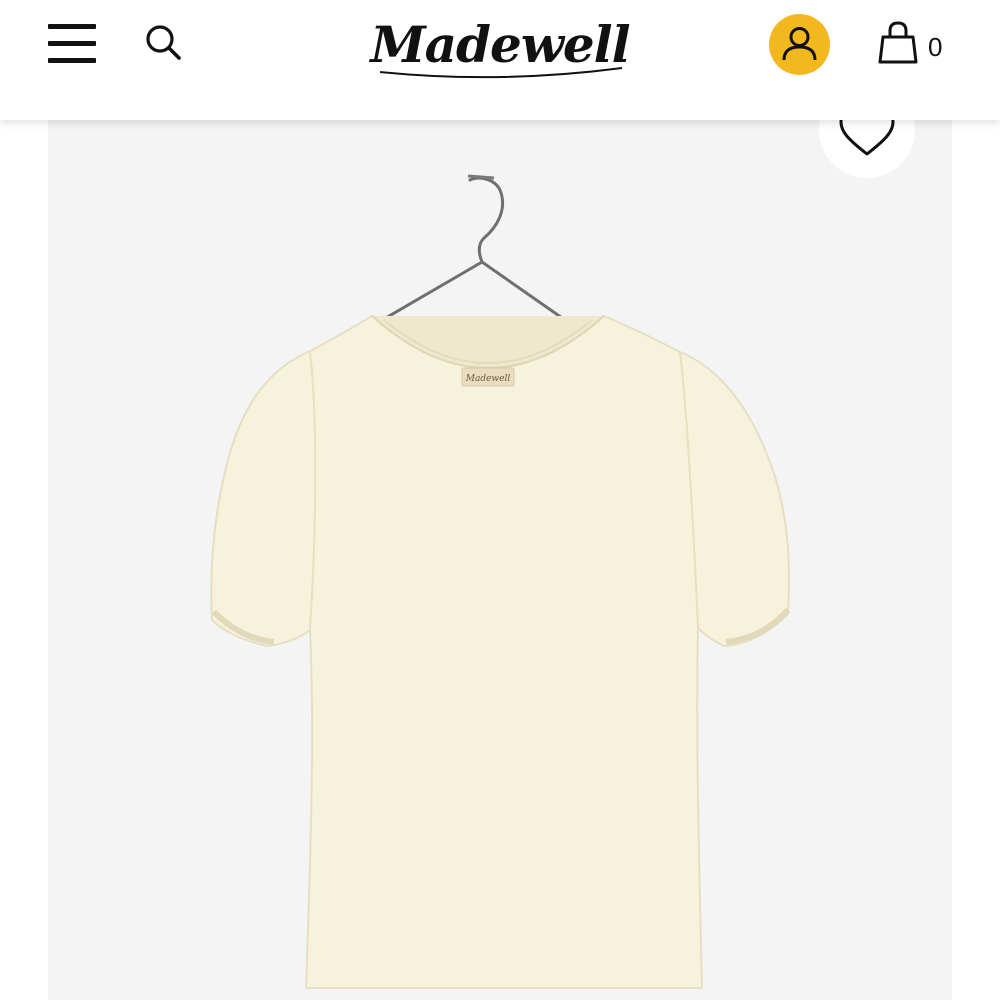 The width and height of the screenshot is (1000, 1000). I want to click on menu-bar-middle, so click(72, 43).